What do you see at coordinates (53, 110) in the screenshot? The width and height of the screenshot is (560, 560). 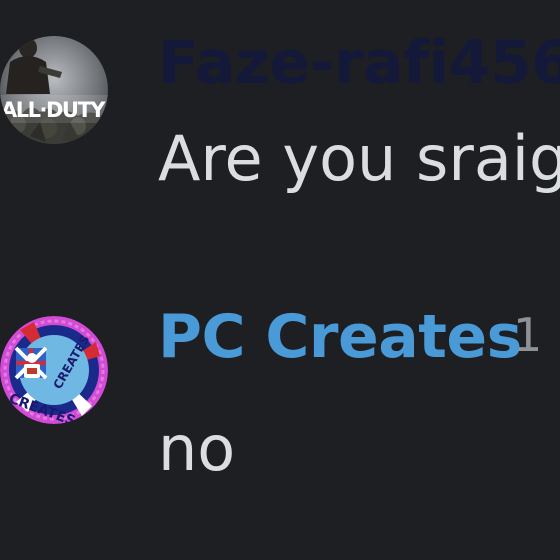 I see `svg-text: ALL·DUTY` at bounding box center [53, 110].